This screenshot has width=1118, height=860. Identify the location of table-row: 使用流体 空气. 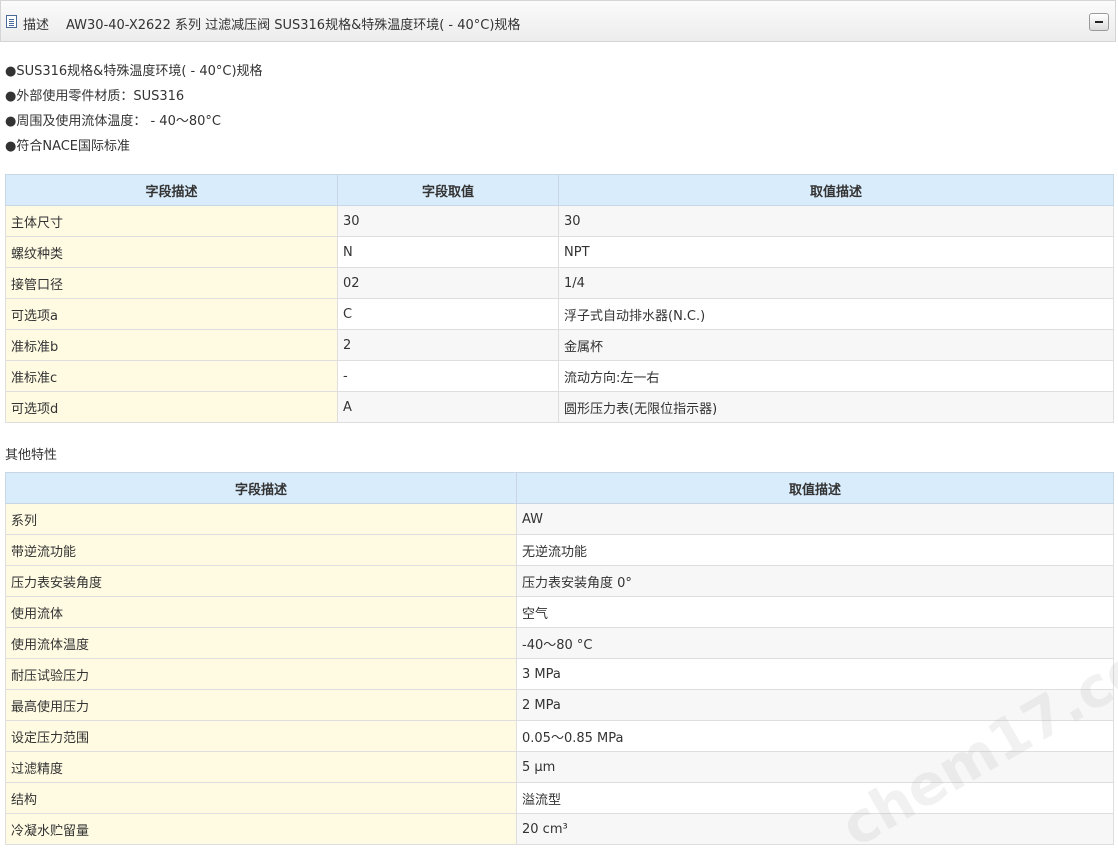
(559, 612).